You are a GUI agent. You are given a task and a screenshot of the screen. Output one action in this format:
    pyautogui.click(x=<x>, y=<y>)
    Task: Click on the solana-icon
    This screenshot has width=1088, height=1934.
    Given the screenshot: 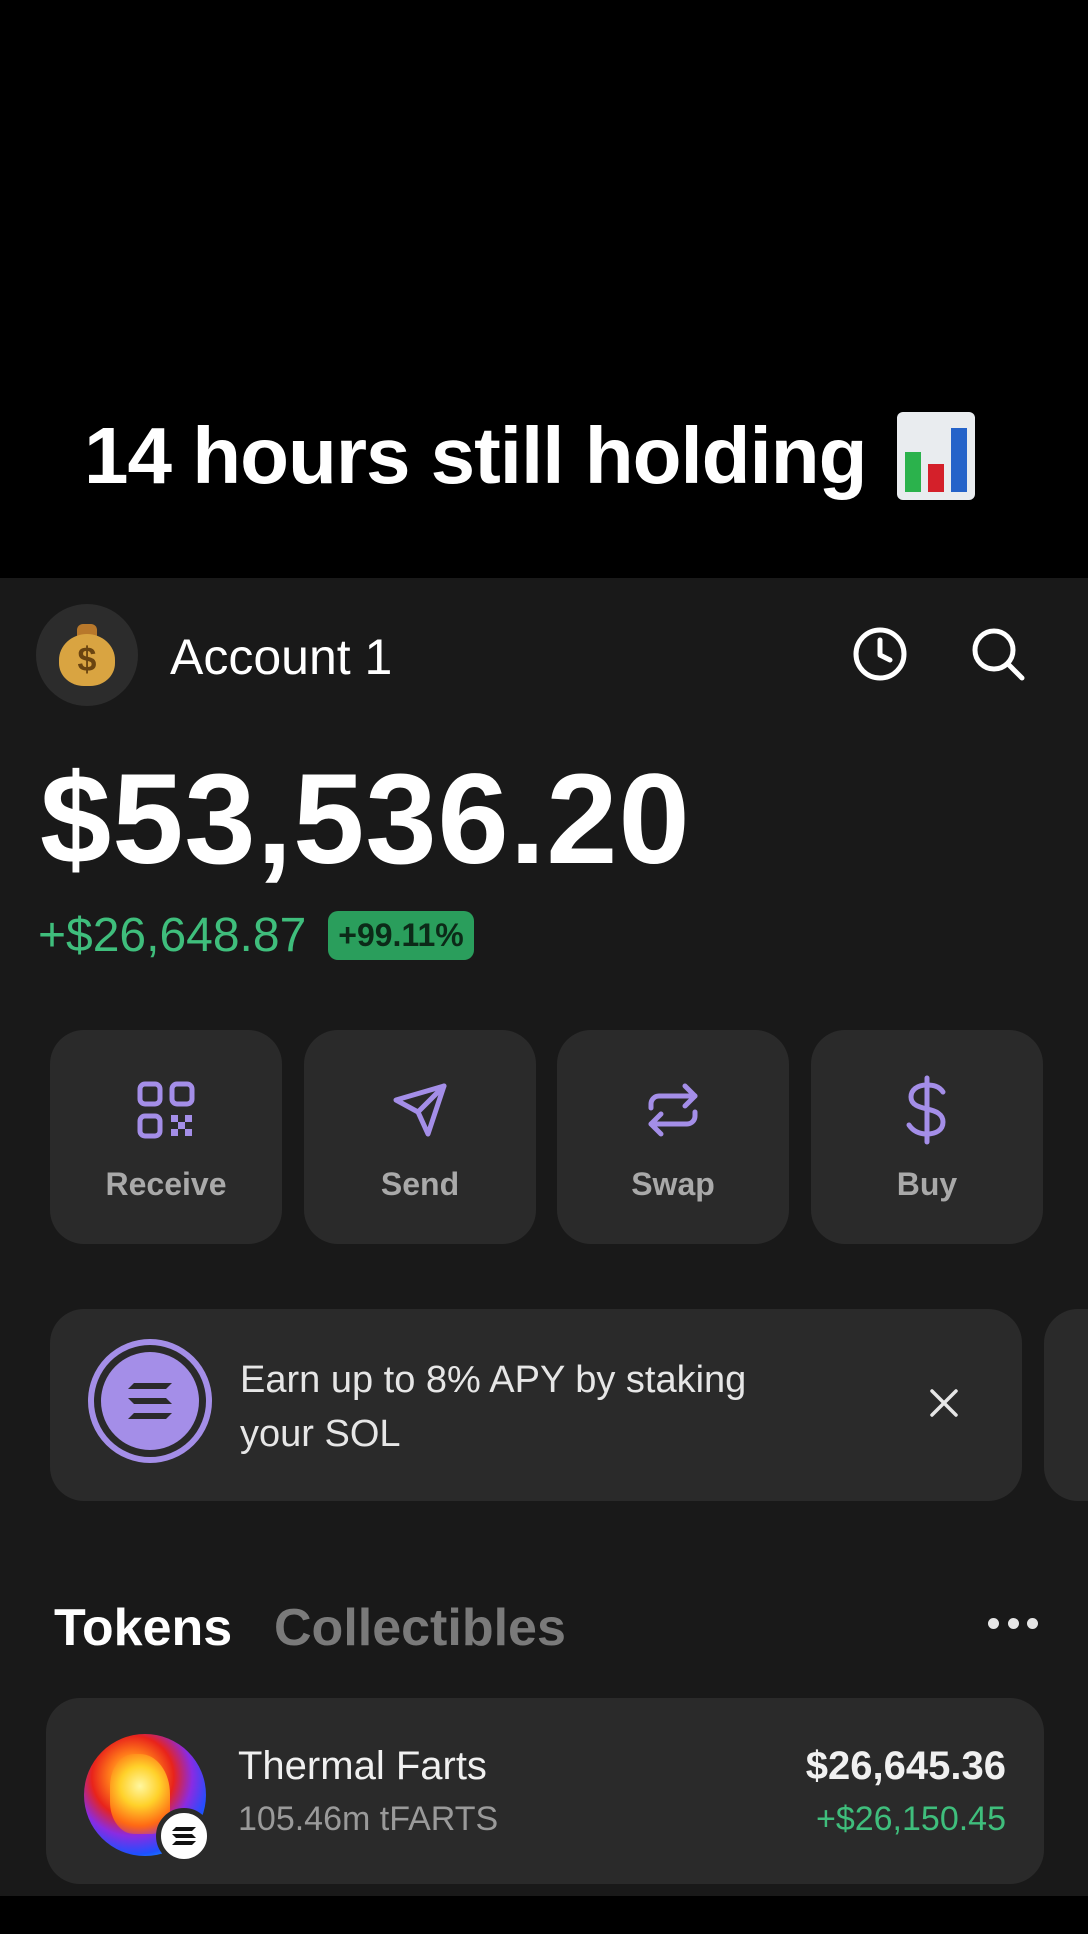 What is the action you would take?
    pyautogui.click(x=150, y=1401)
    